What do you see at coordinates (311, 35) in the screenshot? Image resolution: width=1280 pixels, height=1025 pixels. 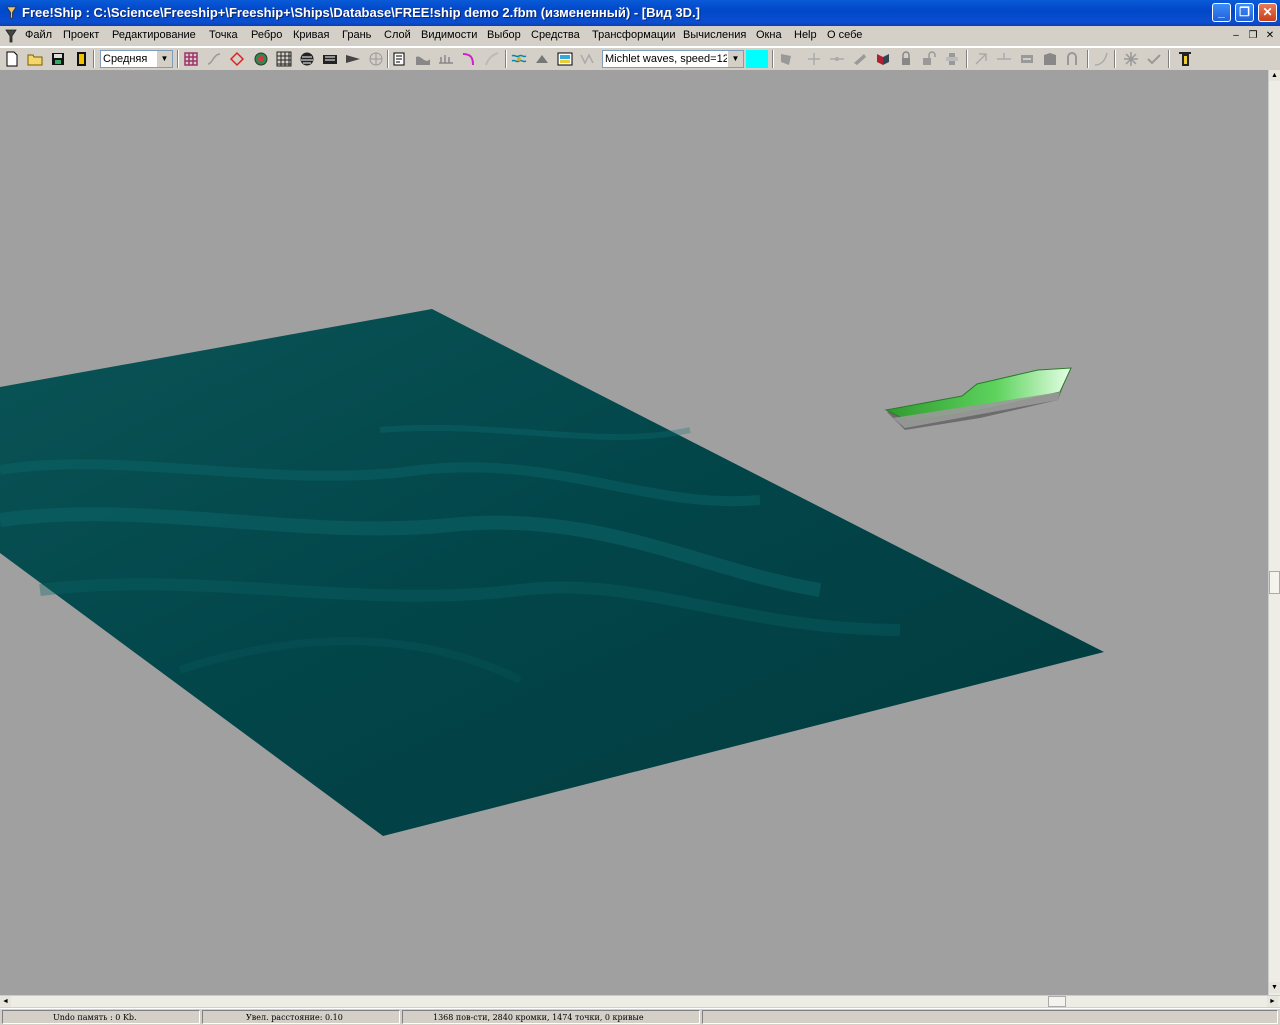 I see `menu-curve: Кривая` at bounding box center [311, 35].